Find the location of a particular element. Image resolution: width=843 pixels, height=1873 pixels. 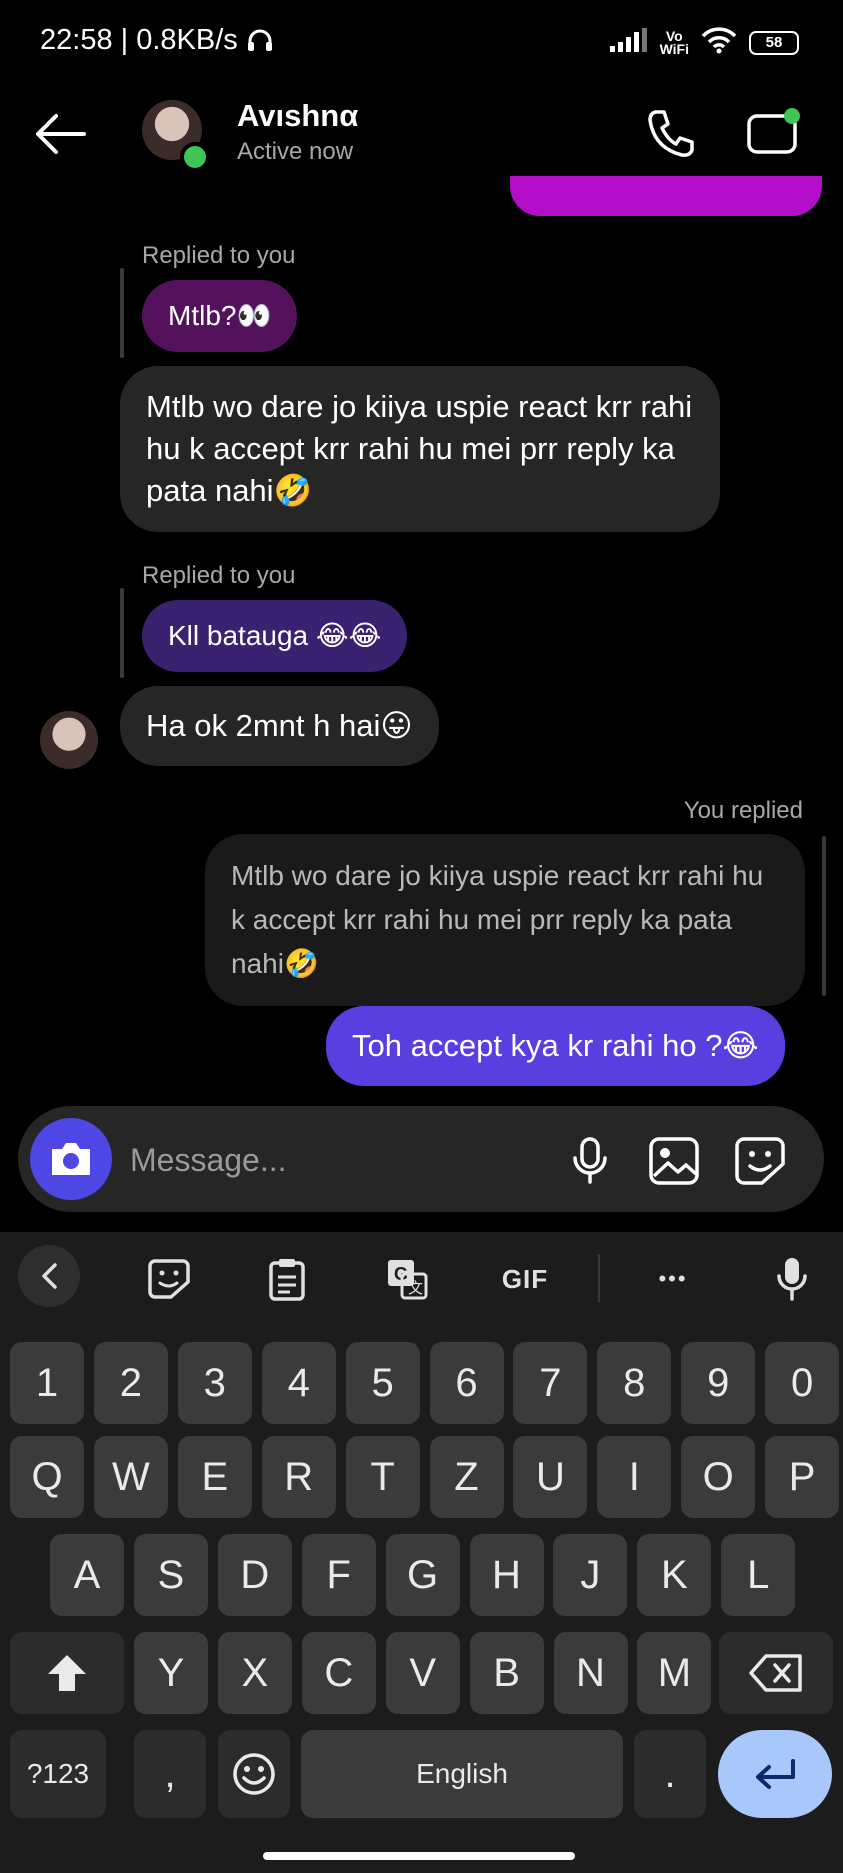

letter-key-m: M is located at coordinates (674, 1673).